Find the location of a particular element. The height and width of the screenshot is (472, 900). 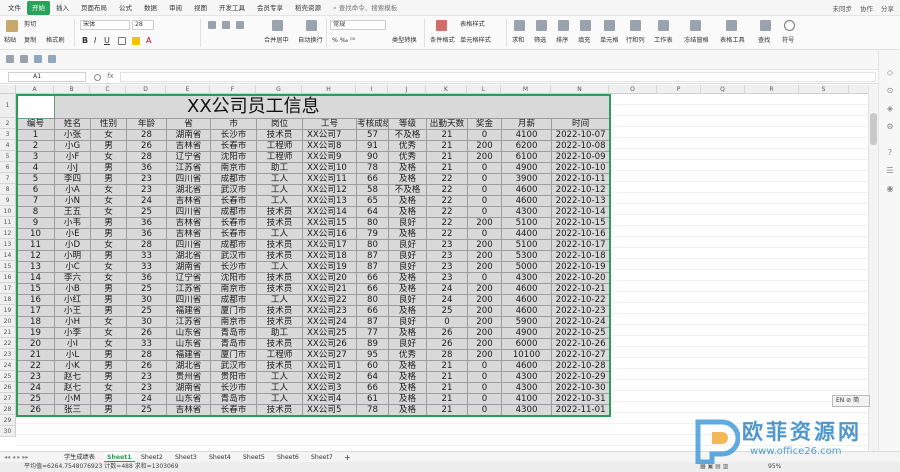

table-cell: 4400 is located at coordinates (526, 234).